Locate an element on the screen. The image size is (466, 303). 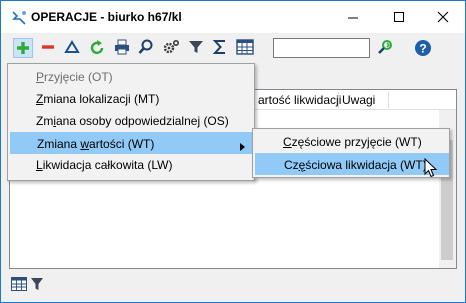
search-input is located at coordinates (321, 48).